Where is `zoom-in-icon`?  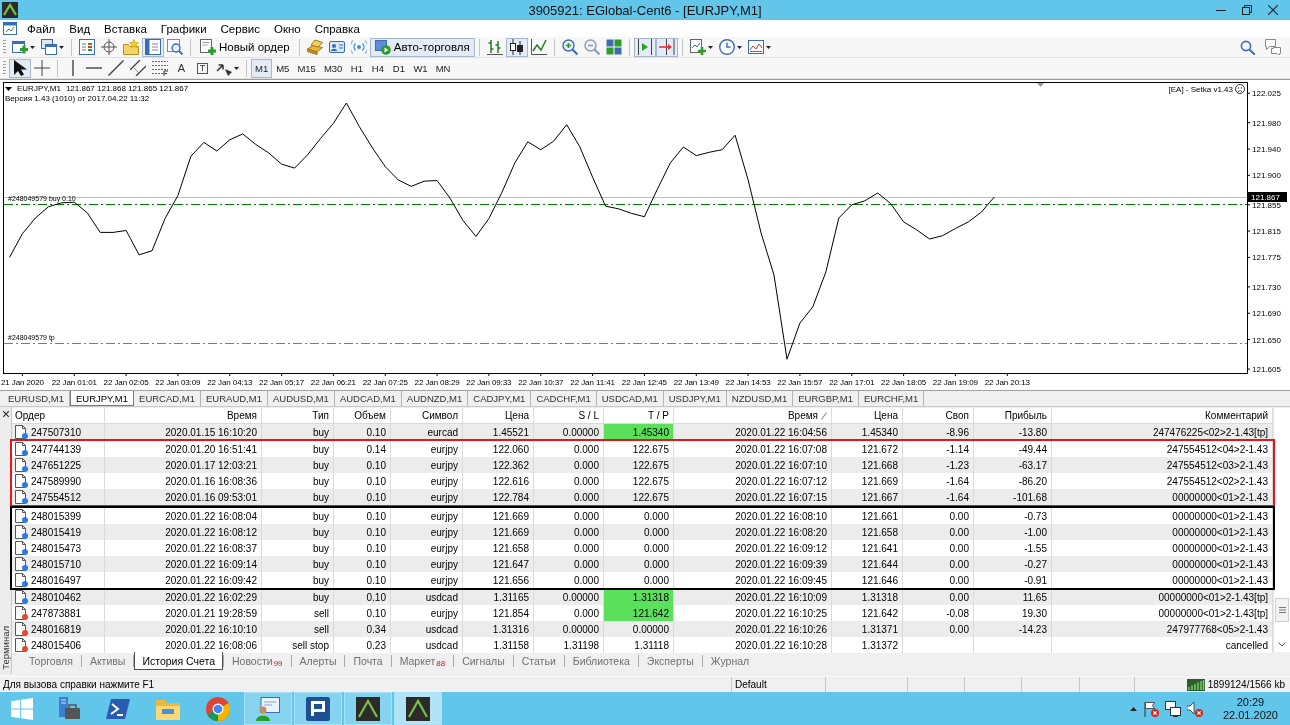 zoom-in-icon is located at coordinates (569, 47).